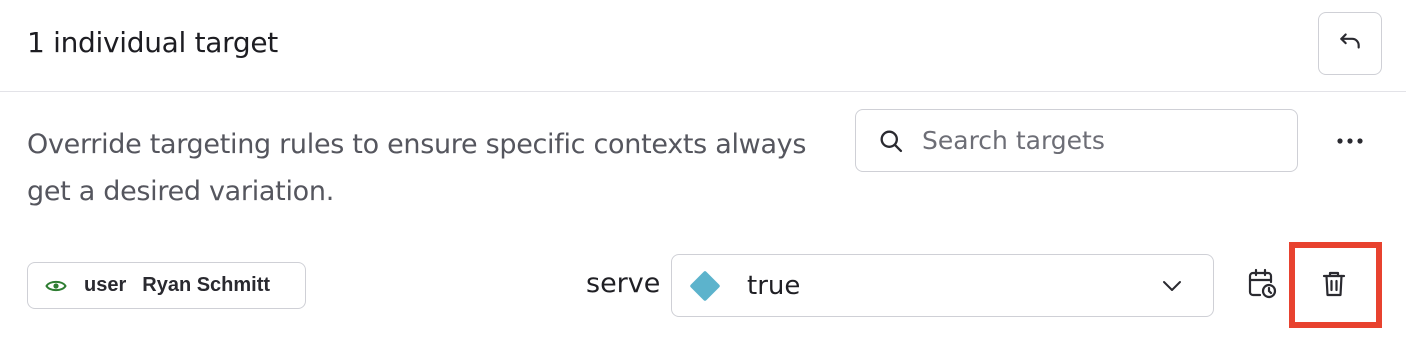 The width and height of the screenshot is (1406, 342). I want to click on variation-color-swatch, so click(705, 285).